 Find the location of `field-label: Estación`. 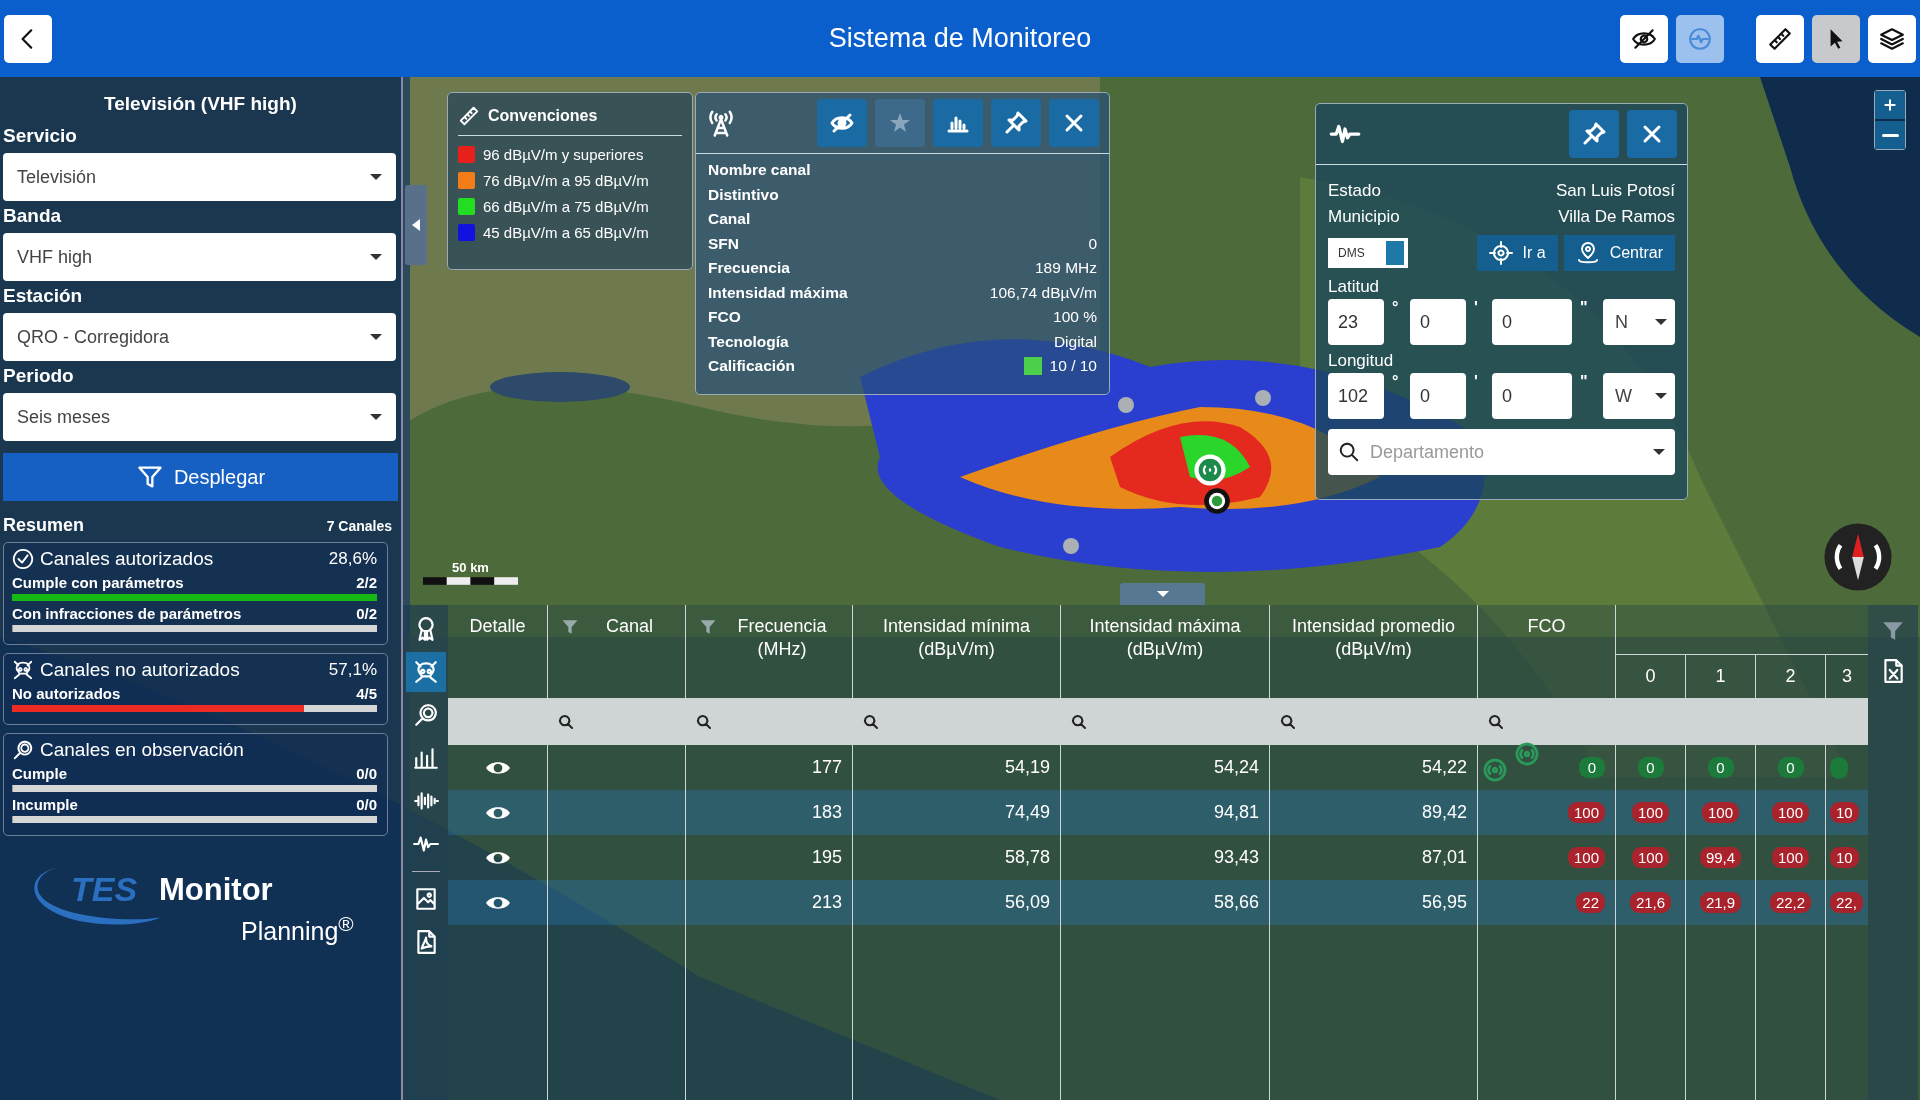

field-label: Estación is located at coordinates (43, 296).